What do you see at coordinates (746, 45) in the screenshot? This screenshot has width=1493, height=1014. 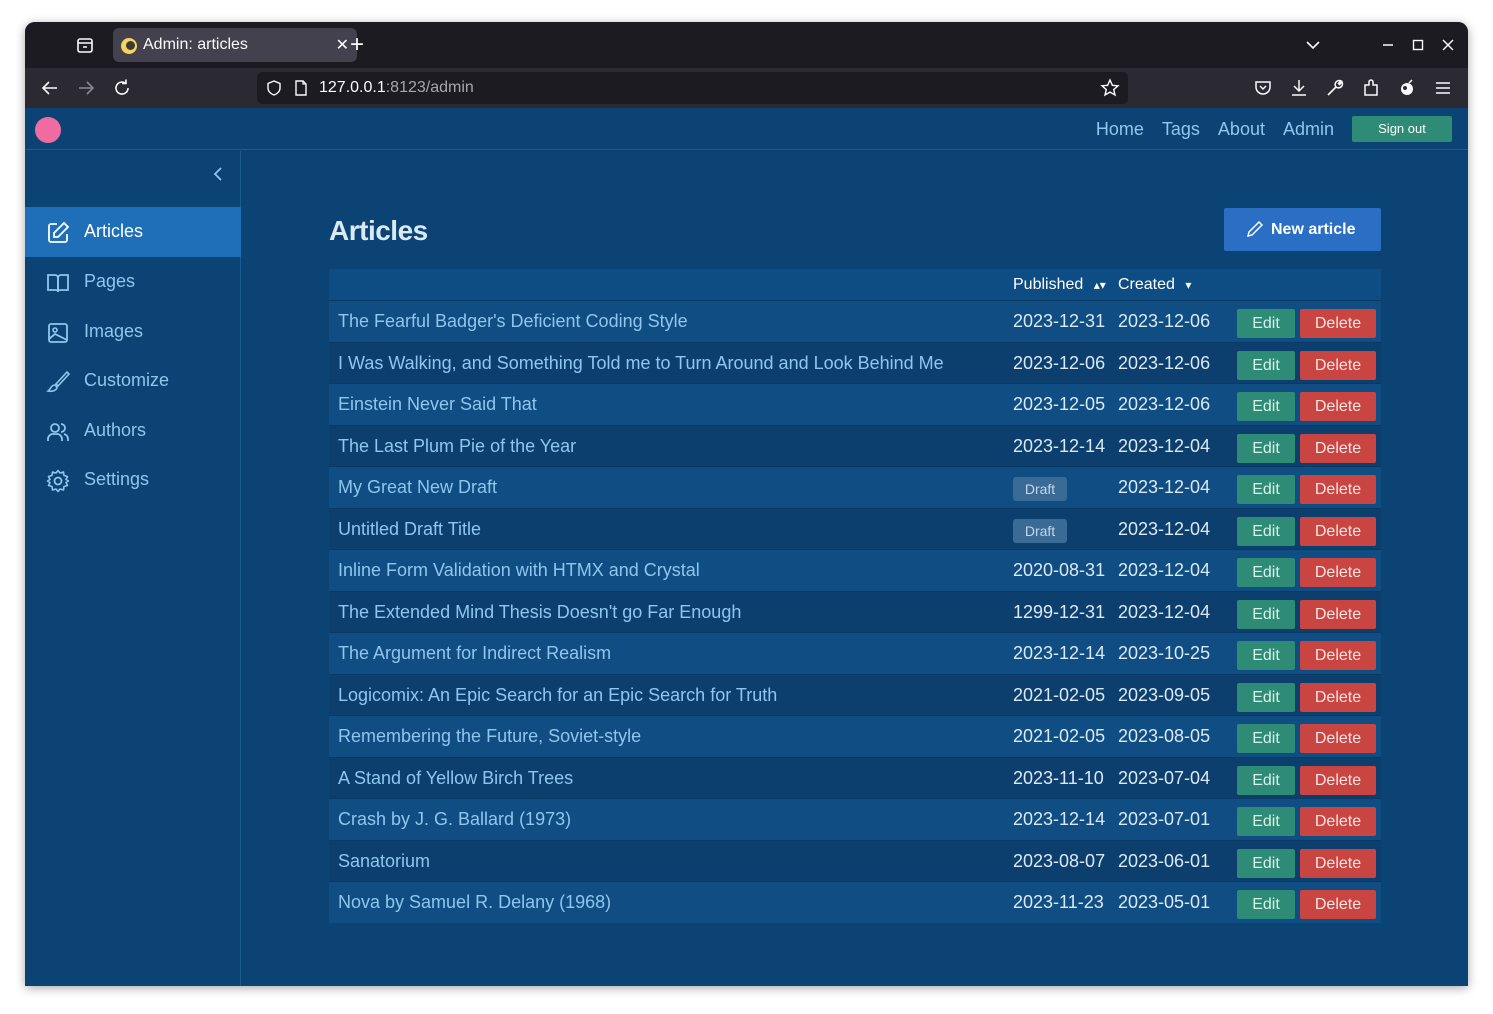 I see `tab-strip: Admin: articles ✕ +` at bounding box center [746, 45].